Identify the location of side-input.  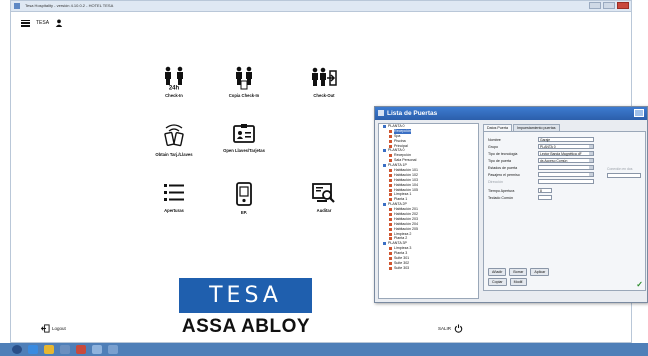
(624, 175).